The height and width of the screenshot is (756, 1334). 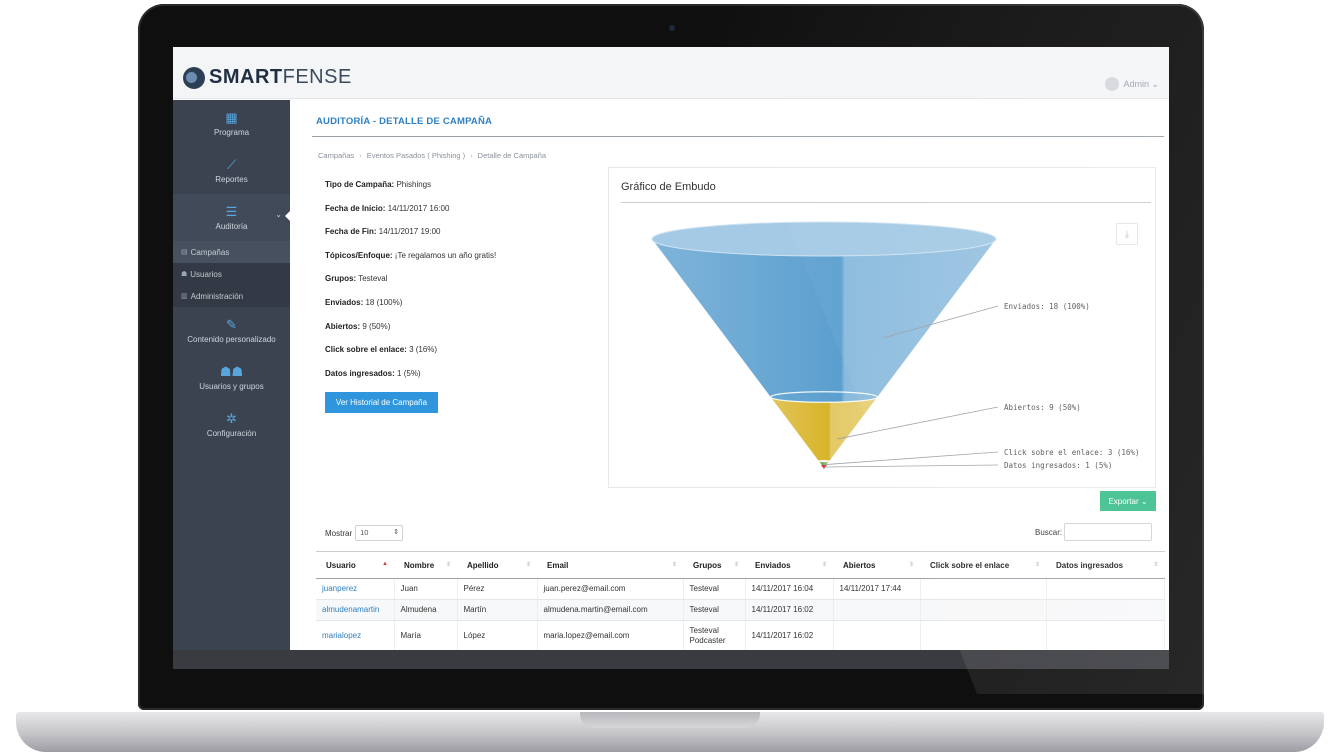 What do you see at coordinates (455, 216) in the screenshot?
I see `detail-fecha-inicio: Fecha de Inicio: 14/11/2017 16:00` at bounding box center [455, 216].